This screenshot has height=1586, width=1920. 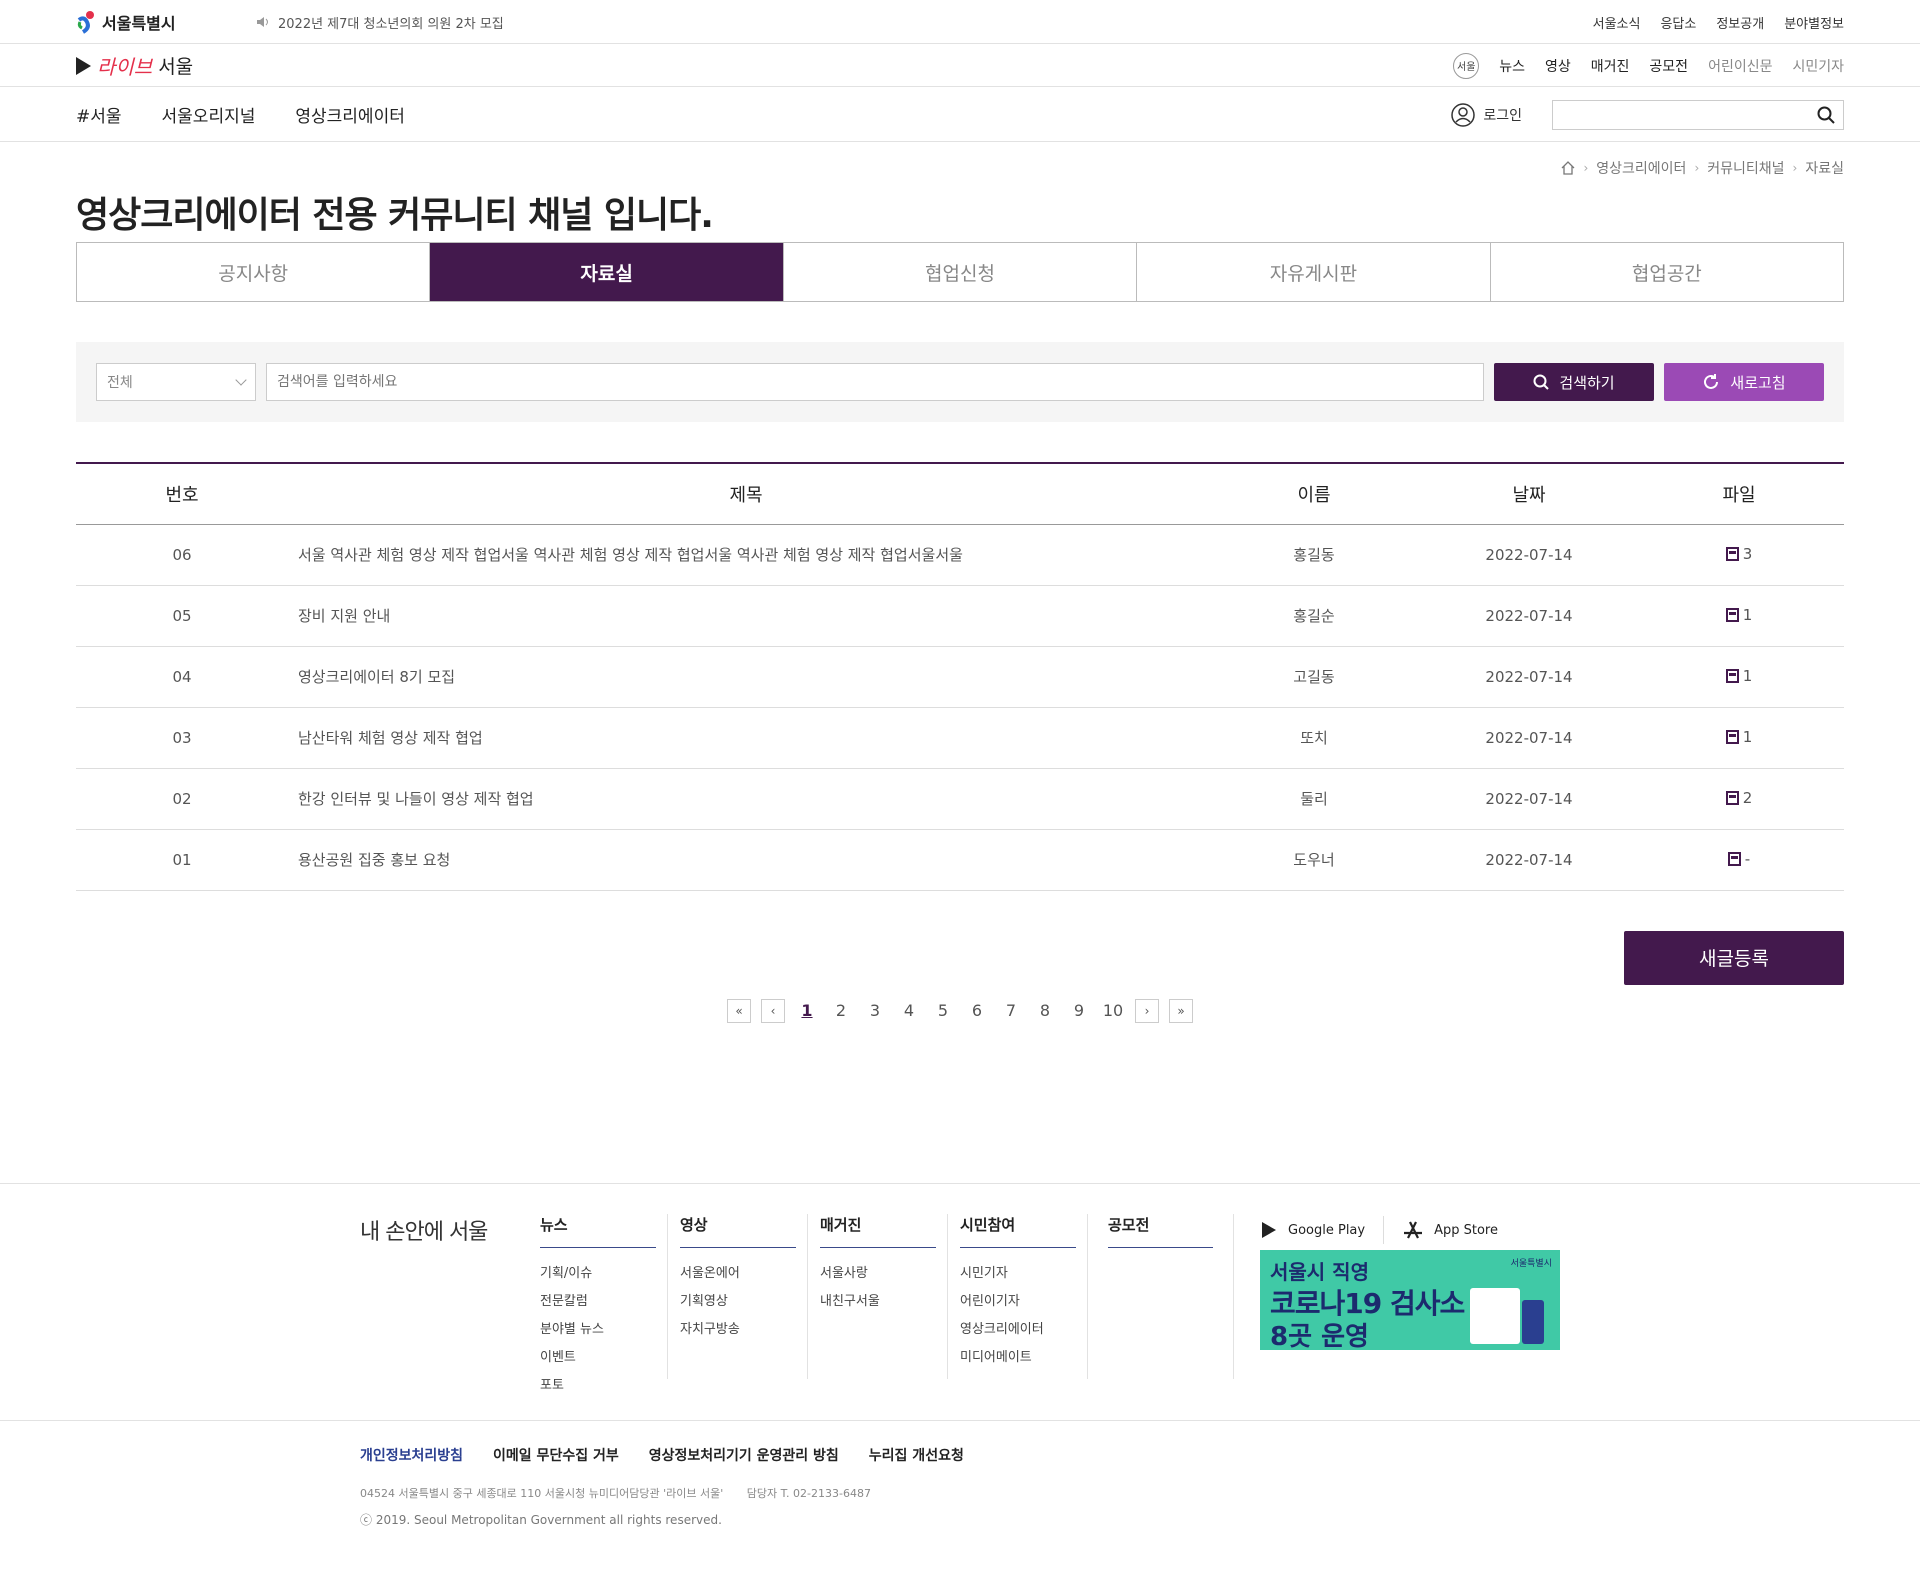 I want to click on page-link-1: 1, so click(x=807, y=1010).